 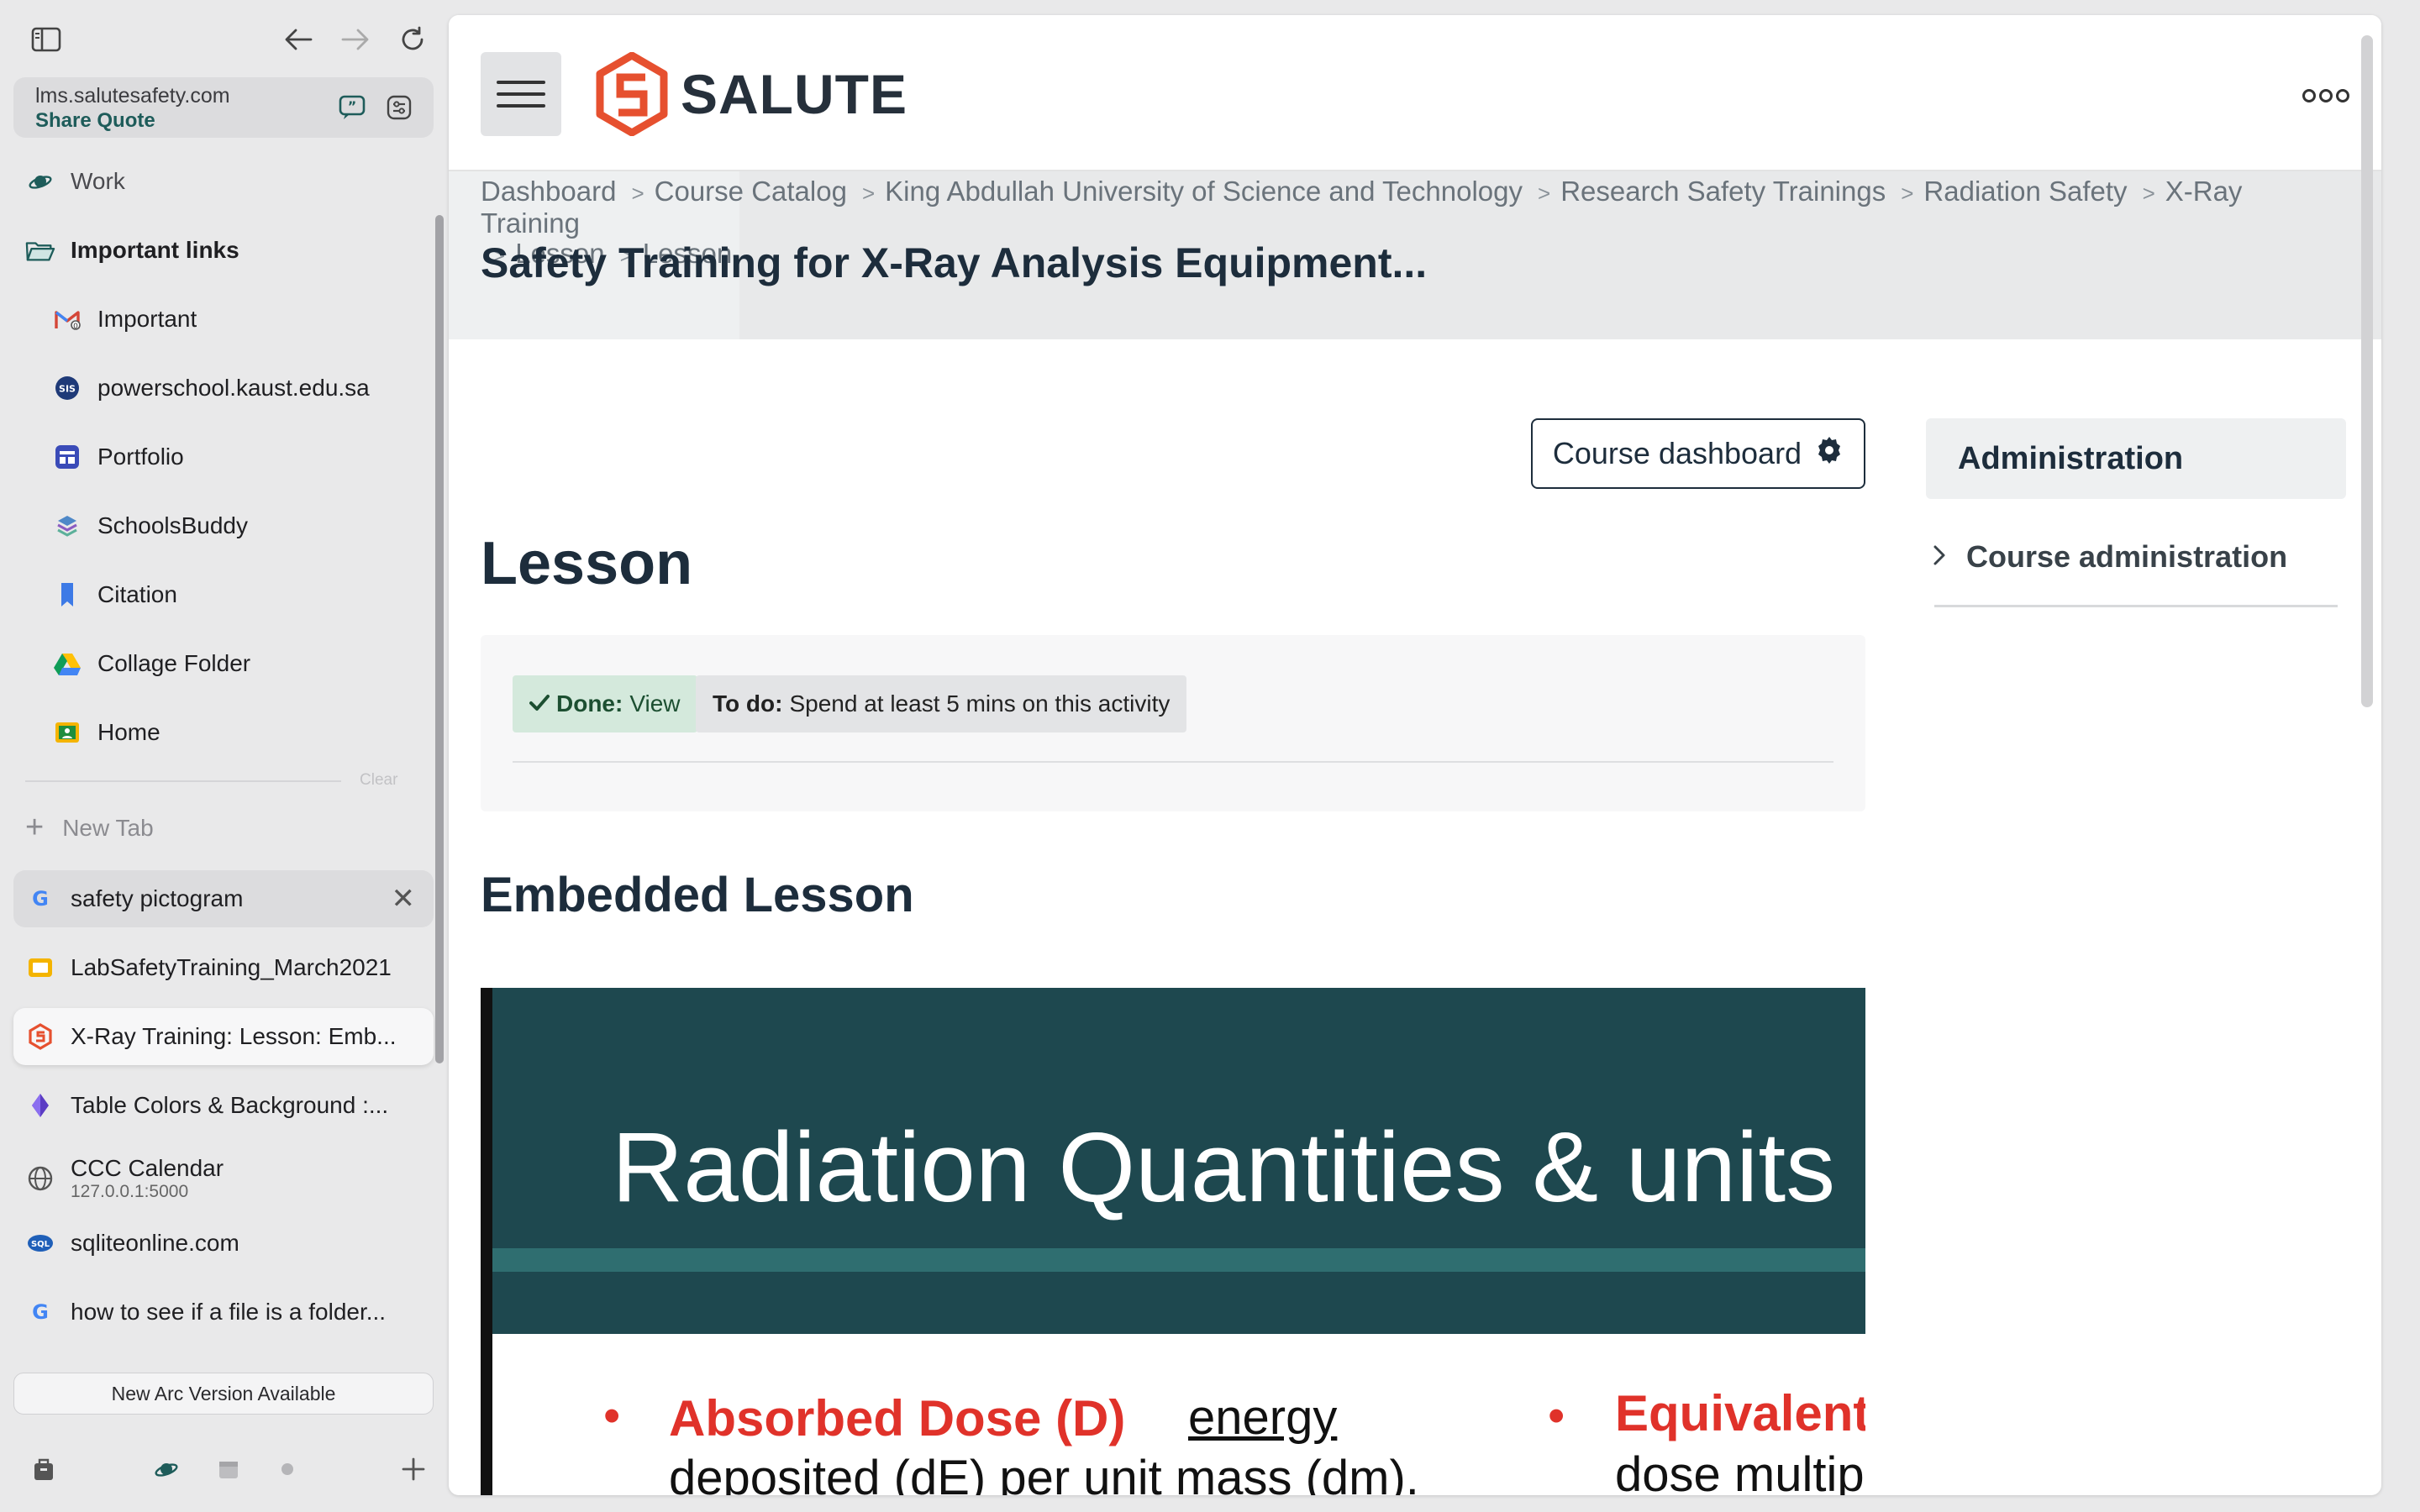 I want to click on logo-text: SALUTE, so click(x=794, y=94).